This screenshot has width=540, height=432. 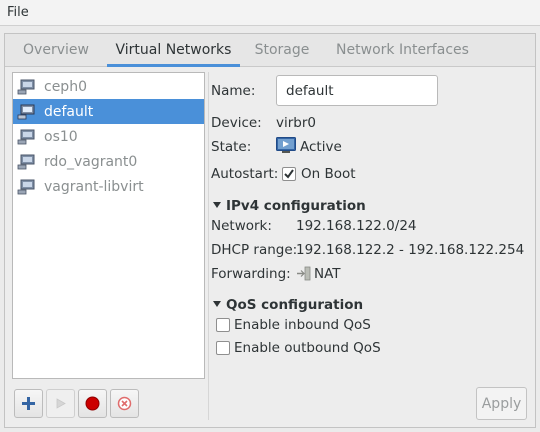 I want to click on tab-virtual-networks: Virtual Networks, so click(x=173, y=50).